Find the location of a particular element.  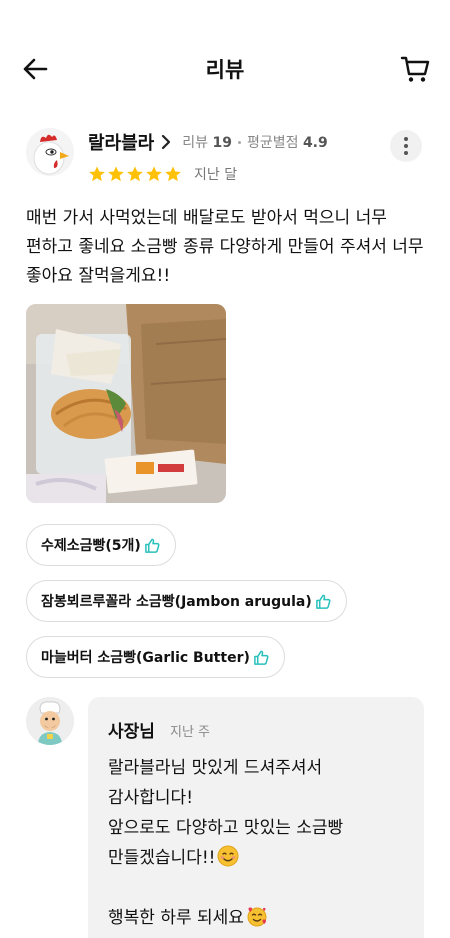

reply-line: 랄라블라님 맛있게 드셔주셔서 is located at coordinates (215, 768).